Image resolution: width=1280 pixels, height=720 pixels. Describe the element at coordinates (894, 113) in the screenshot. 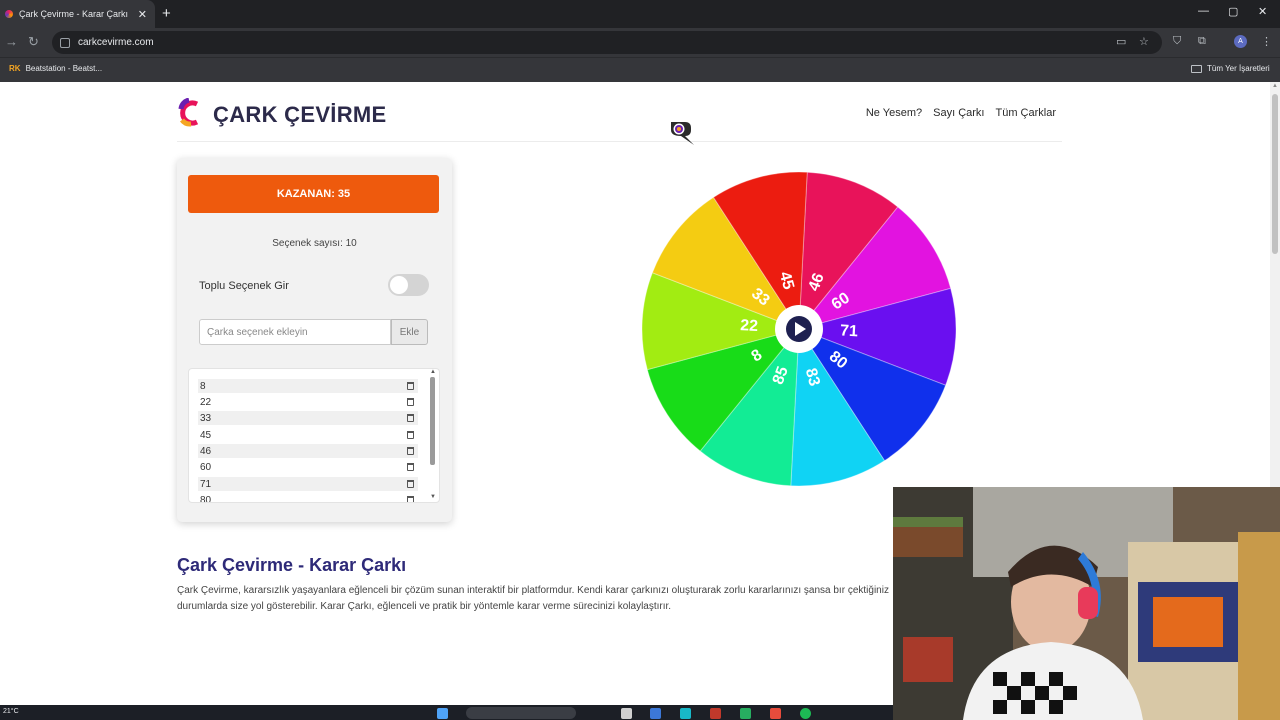

I see `nav-link-ne-yesem: Ne Yesem?` at that location.